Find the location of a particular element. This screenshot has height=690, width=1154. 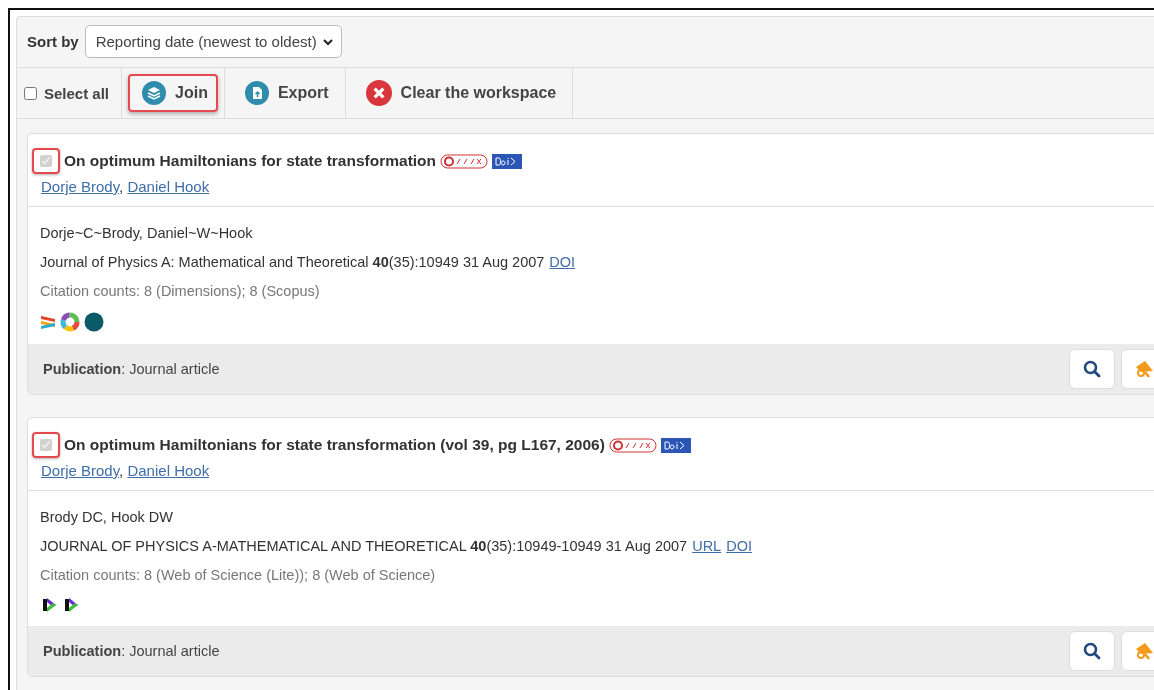

journal-citation: JOURNAL OF PHYSICS A-MATHEMATICAL AND THEORETICAL 40(35):10949-10949 31 Aug 2007 is located at coordinates (364, 546).